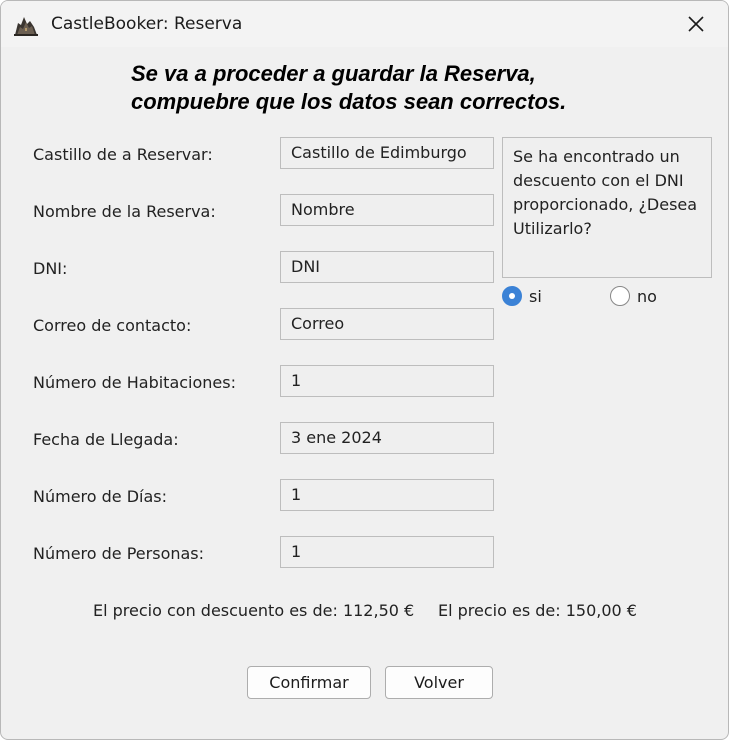  What do you see at coordinates (124, 211) in the screenshot?
I see `reservation-name-label: Nombre de la Reserva:` at bounding box center [124, 211].